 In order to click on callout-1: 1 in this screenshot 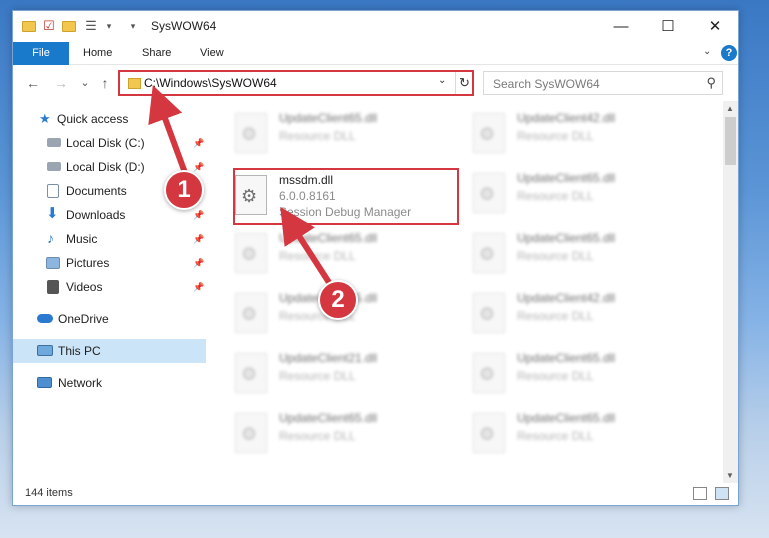, I will do `click(184, 190)`.